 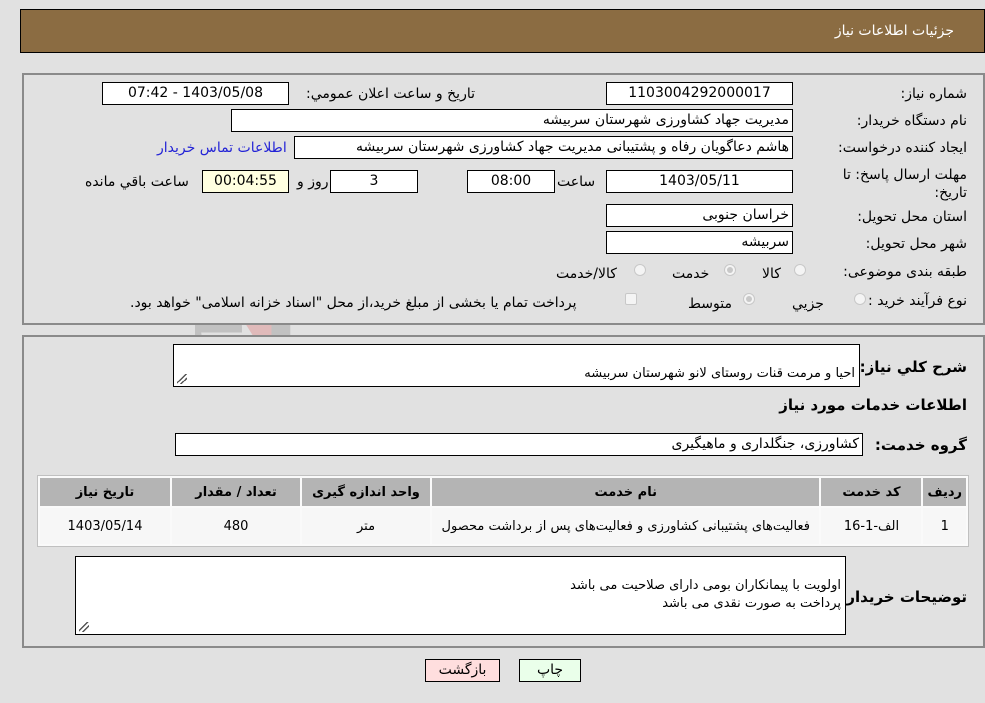 I want to click on page-title: جزئیات اطلاعات نیاز, so click(x=894, y=31).